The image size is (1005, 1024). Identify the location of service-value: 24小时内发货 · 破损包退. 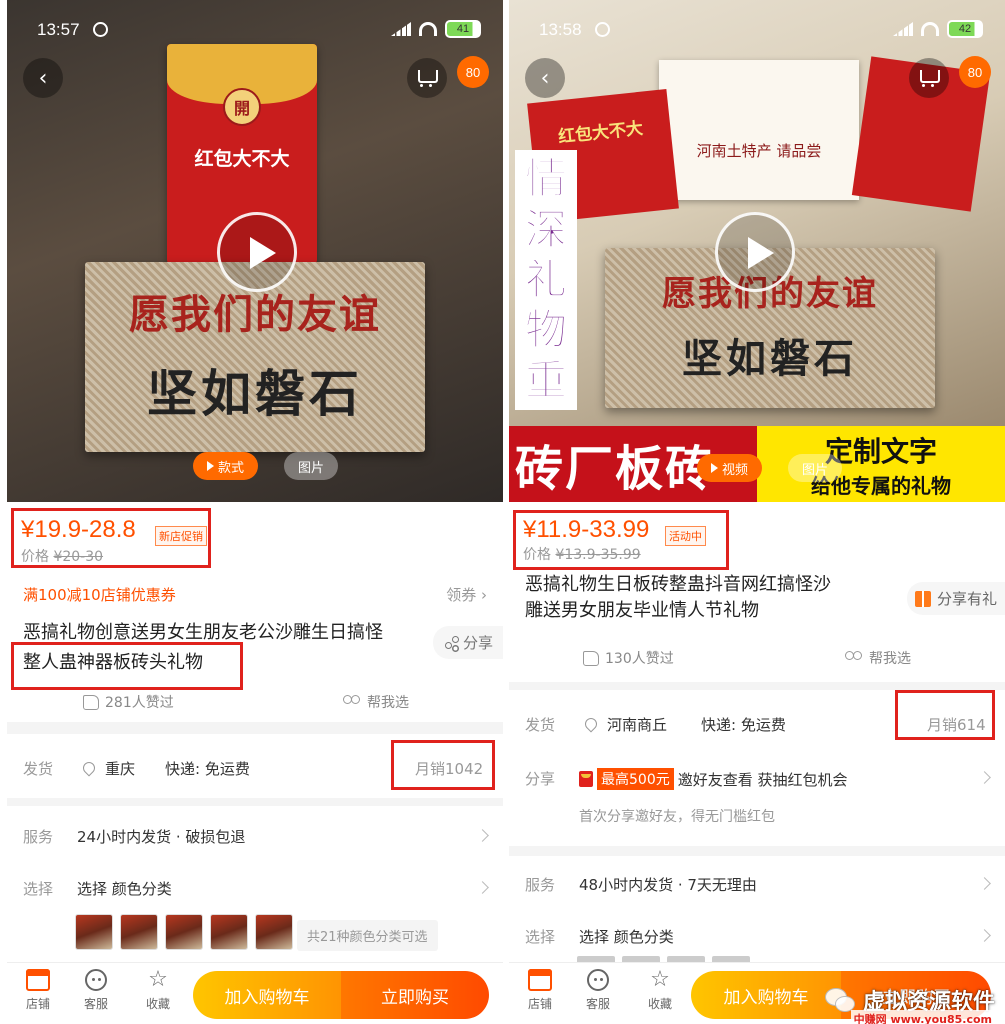
(161, 836).